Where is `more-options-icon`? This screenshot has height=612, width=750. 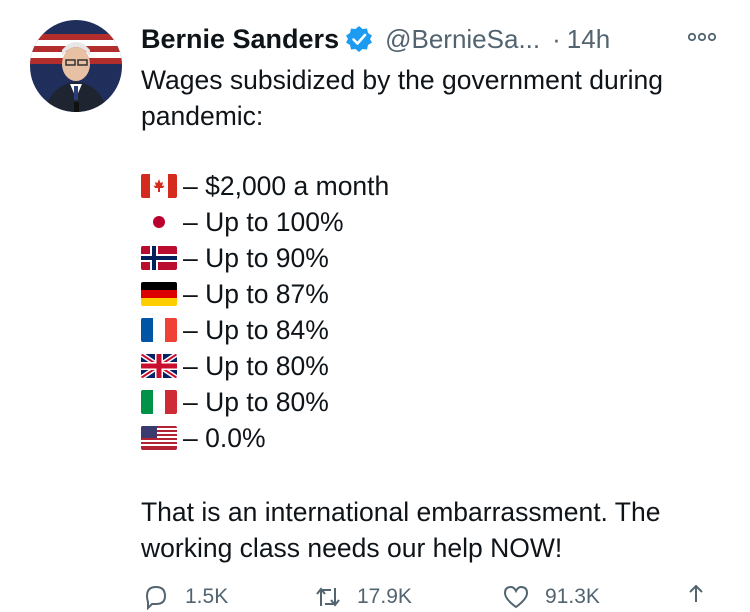
more-options-icon is located at coordinates (702, 37).